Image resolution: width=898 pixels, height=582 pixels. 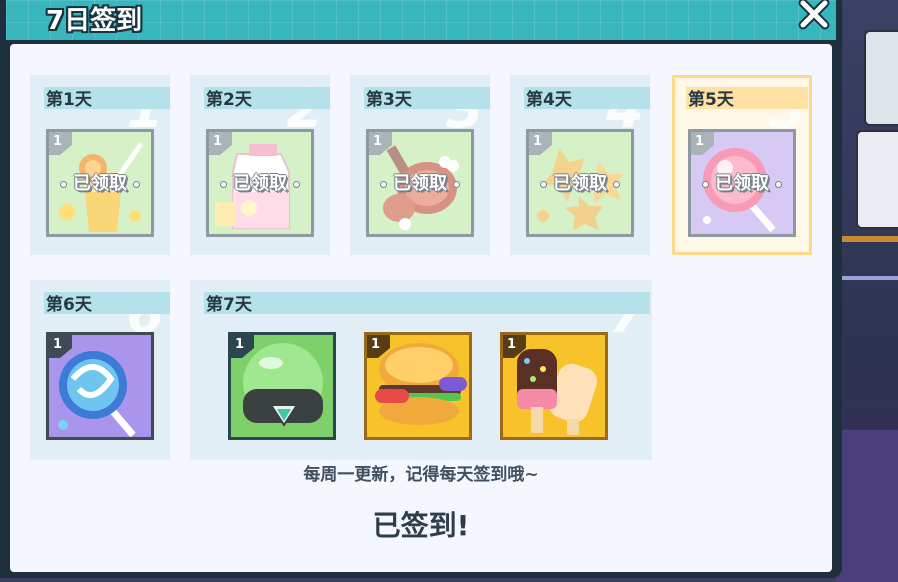 What do you see at coordinates (389, 100) in the screenshot?
I see `day-label: 第3天` at bounding box center [389, 100].